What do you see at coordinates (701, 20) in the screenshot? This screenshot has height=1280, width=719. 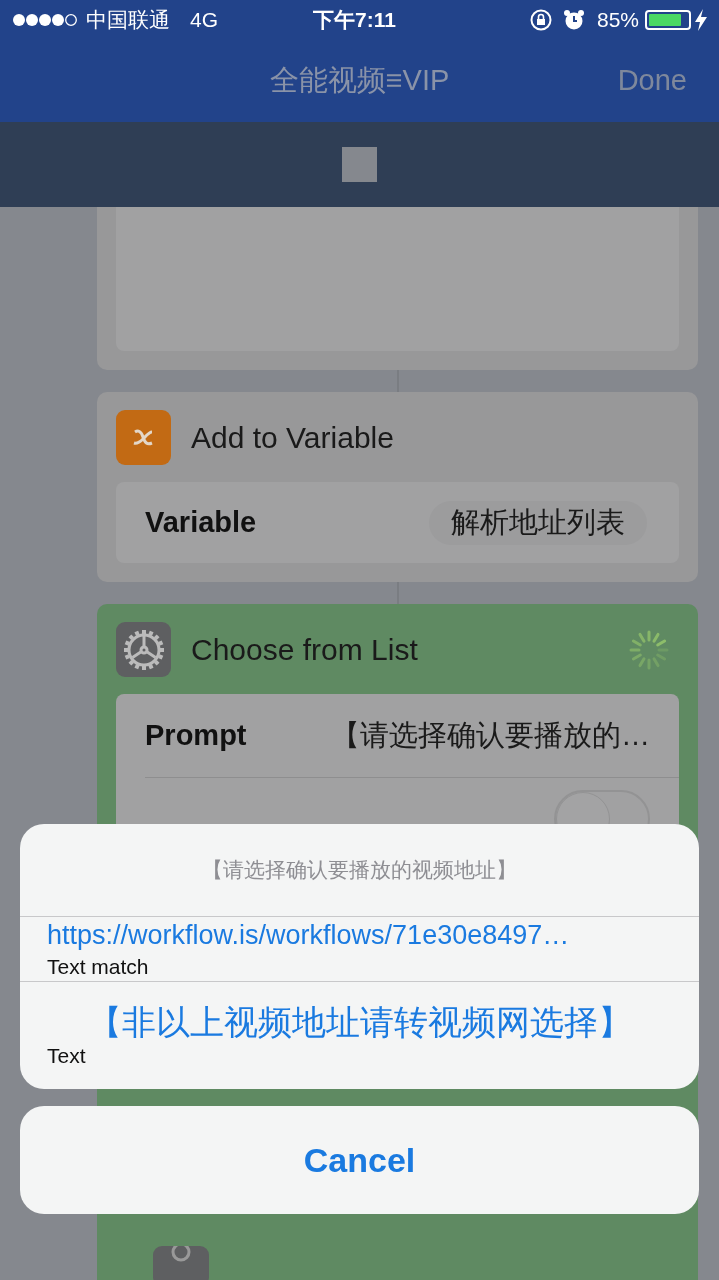 I see `charging-bolt-icon` at bounding box center [701, 20].